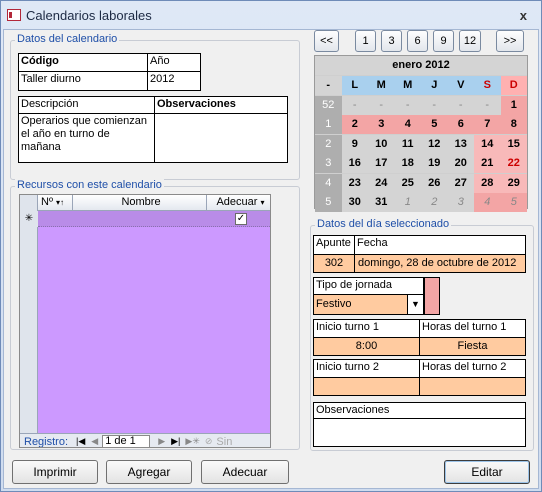  I want to click on week-number: 1, so click(328, 124).